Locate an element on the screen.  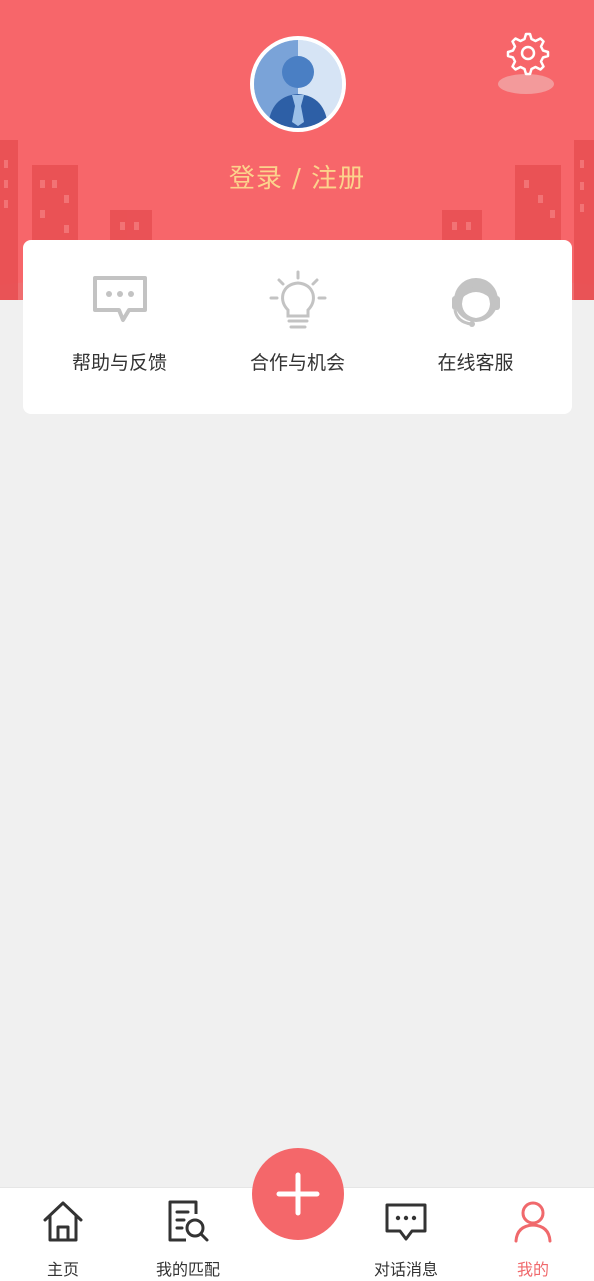
user-avatar-icon is located at coordinates (298, 84).